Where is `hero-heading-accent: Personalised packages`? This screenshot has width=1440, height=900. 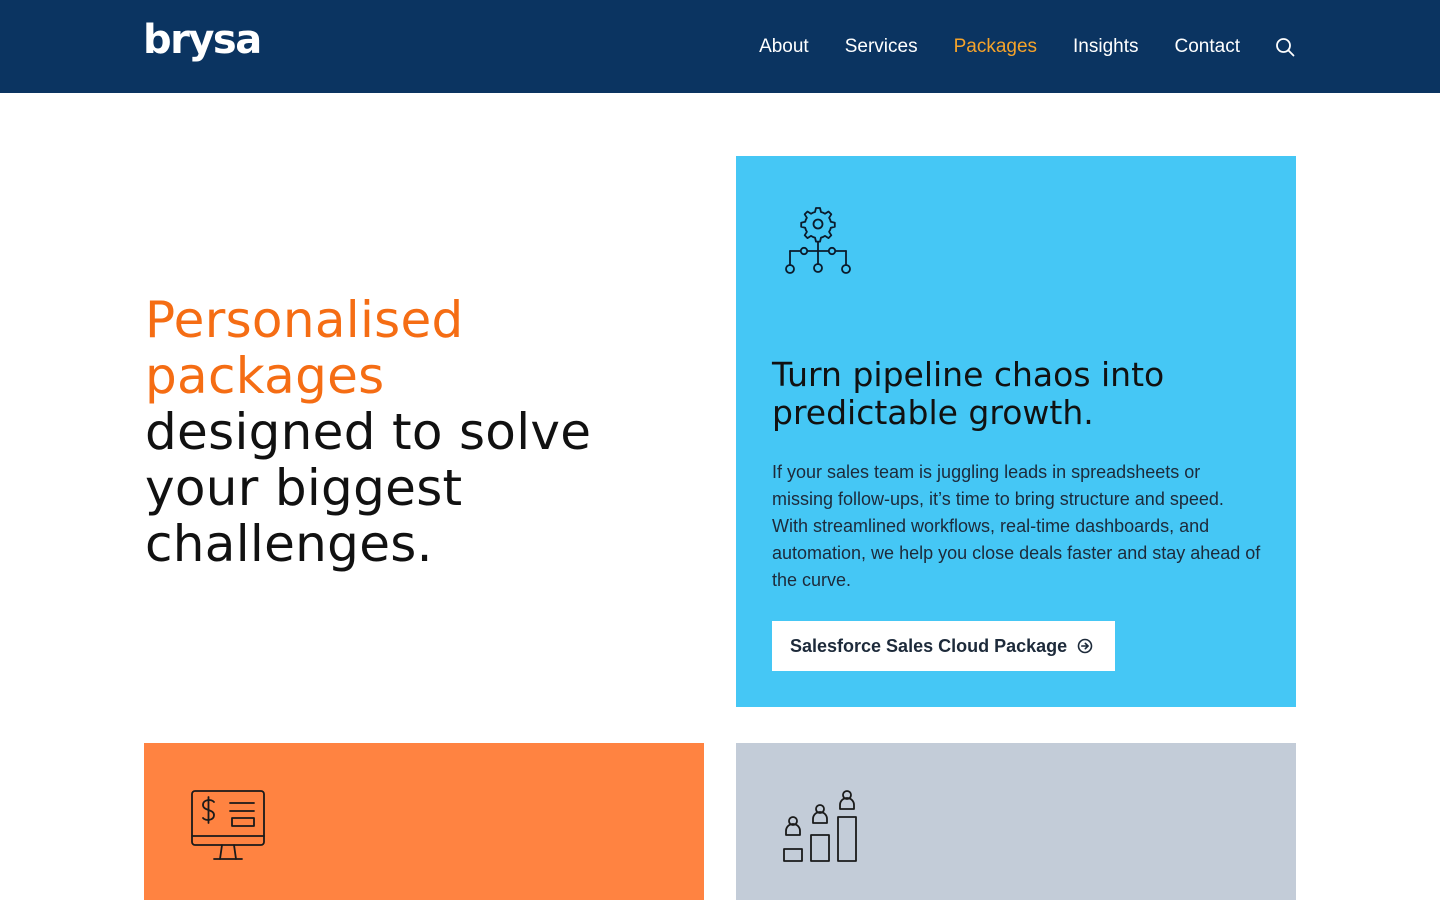
hero-heading-accent: Personalised packages is located at coordinates (304, 348).